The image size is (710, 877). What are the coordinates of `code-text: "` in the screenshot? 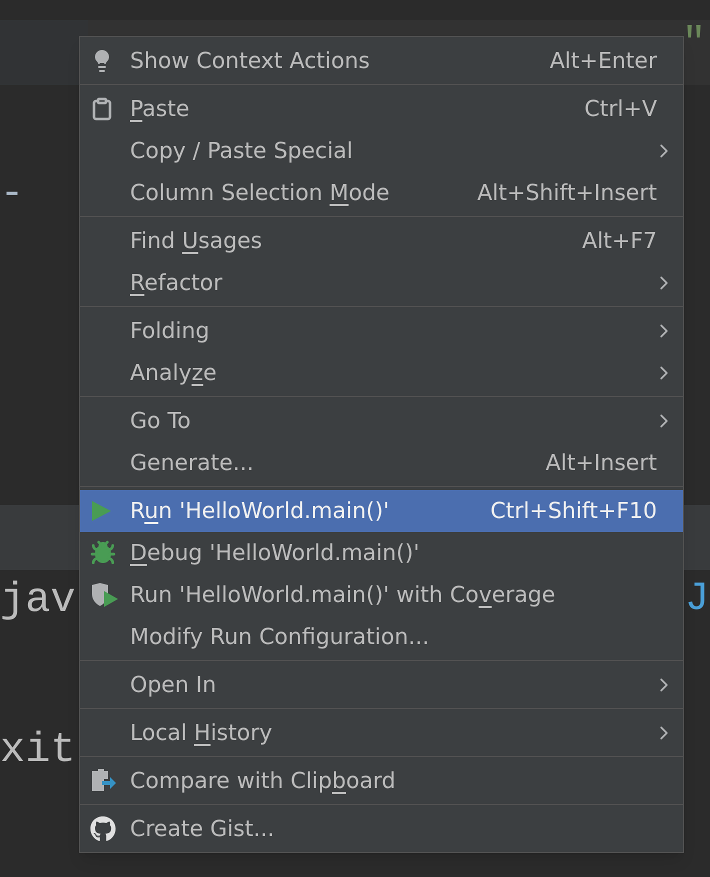 It's located at (694, 45).